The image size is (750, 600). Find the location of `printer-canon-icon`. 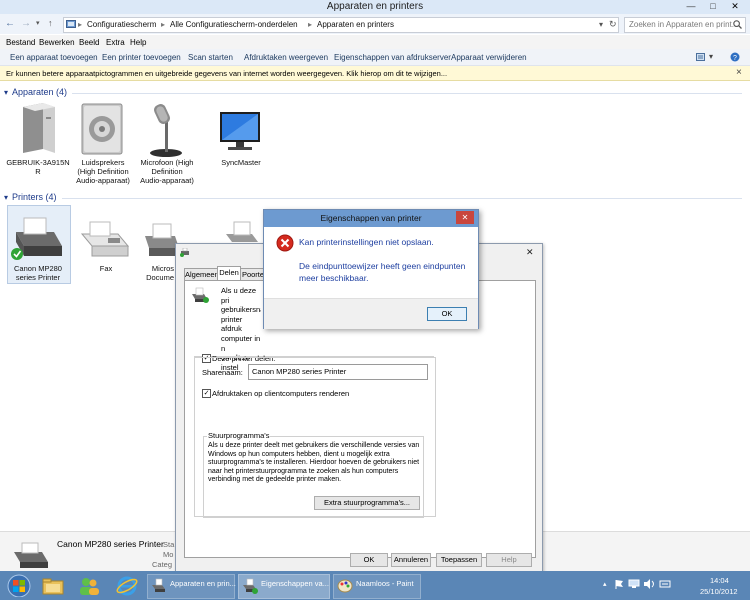

printer-canon-icon is located at coordinates (38, 237).